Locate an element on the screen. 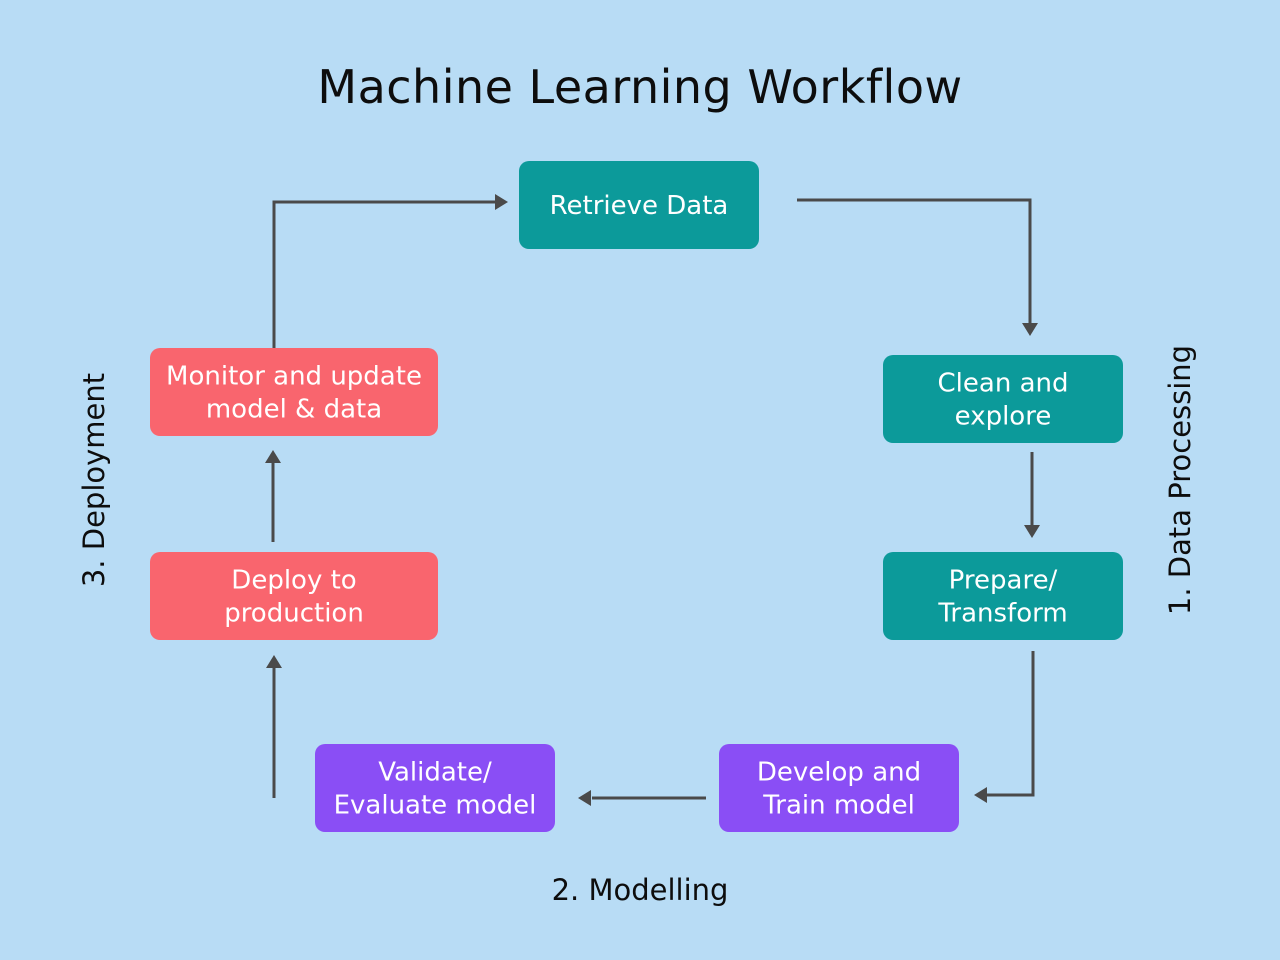 This screenshot has height=960, width=1280. node-deploy-to-production-label-line-2: production is located at coordinates (294, 614).